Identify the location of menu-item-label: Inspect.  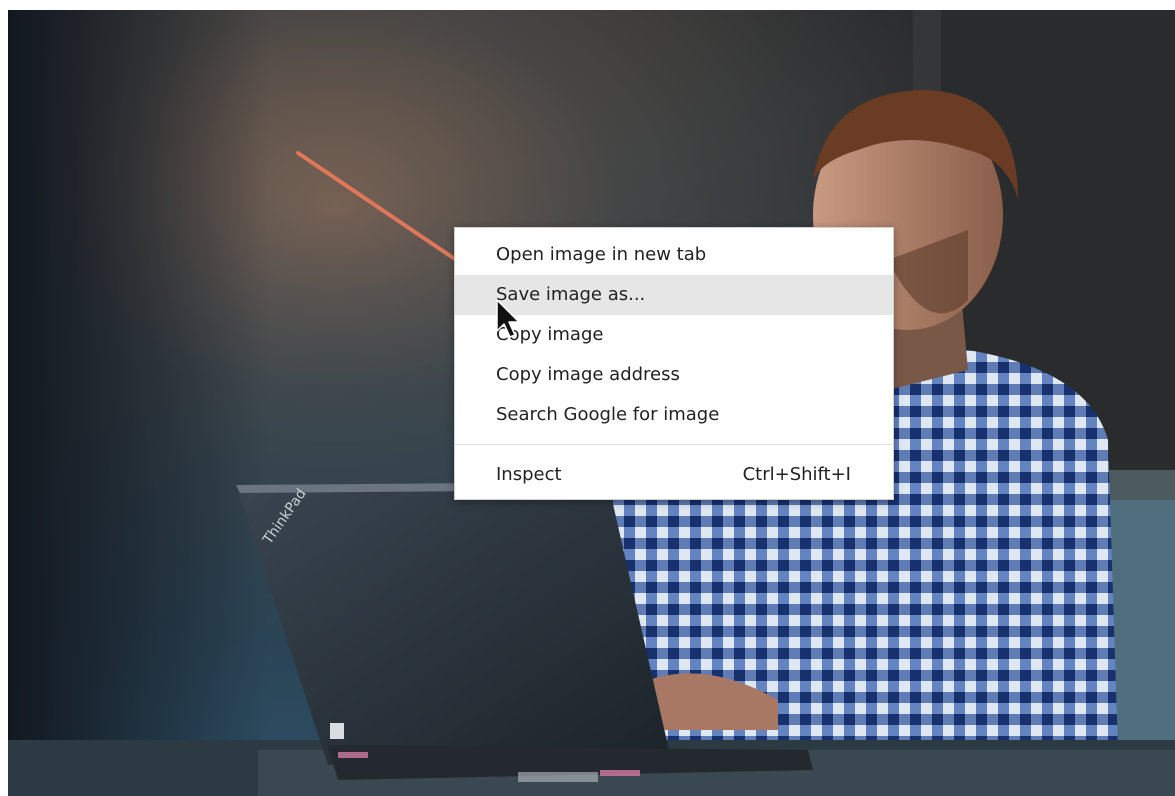
(529, 474).